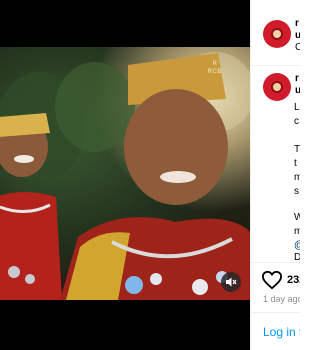 This screenshot has height=350, width=320. I want to click on caption-username-cont: u, so click(297, 91).